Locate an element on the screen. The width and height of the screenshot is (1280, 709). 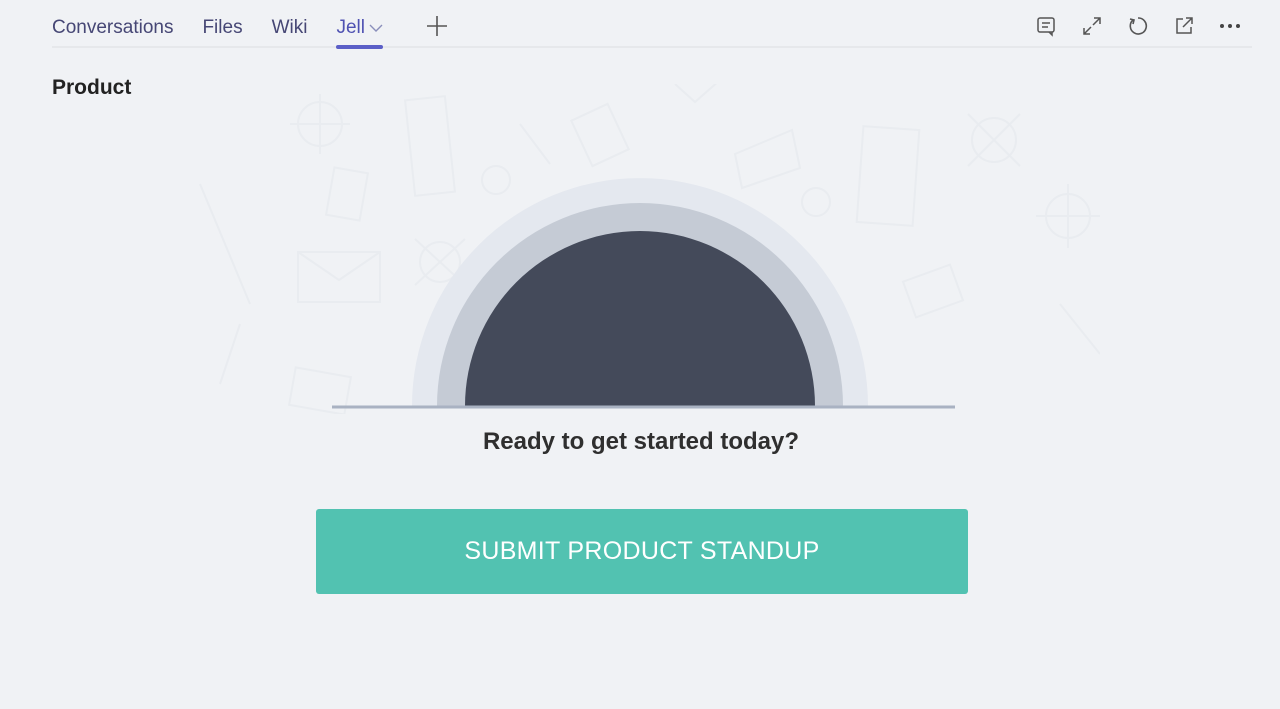
tab-conversations: Conversations is located at coordinates (112, 24).